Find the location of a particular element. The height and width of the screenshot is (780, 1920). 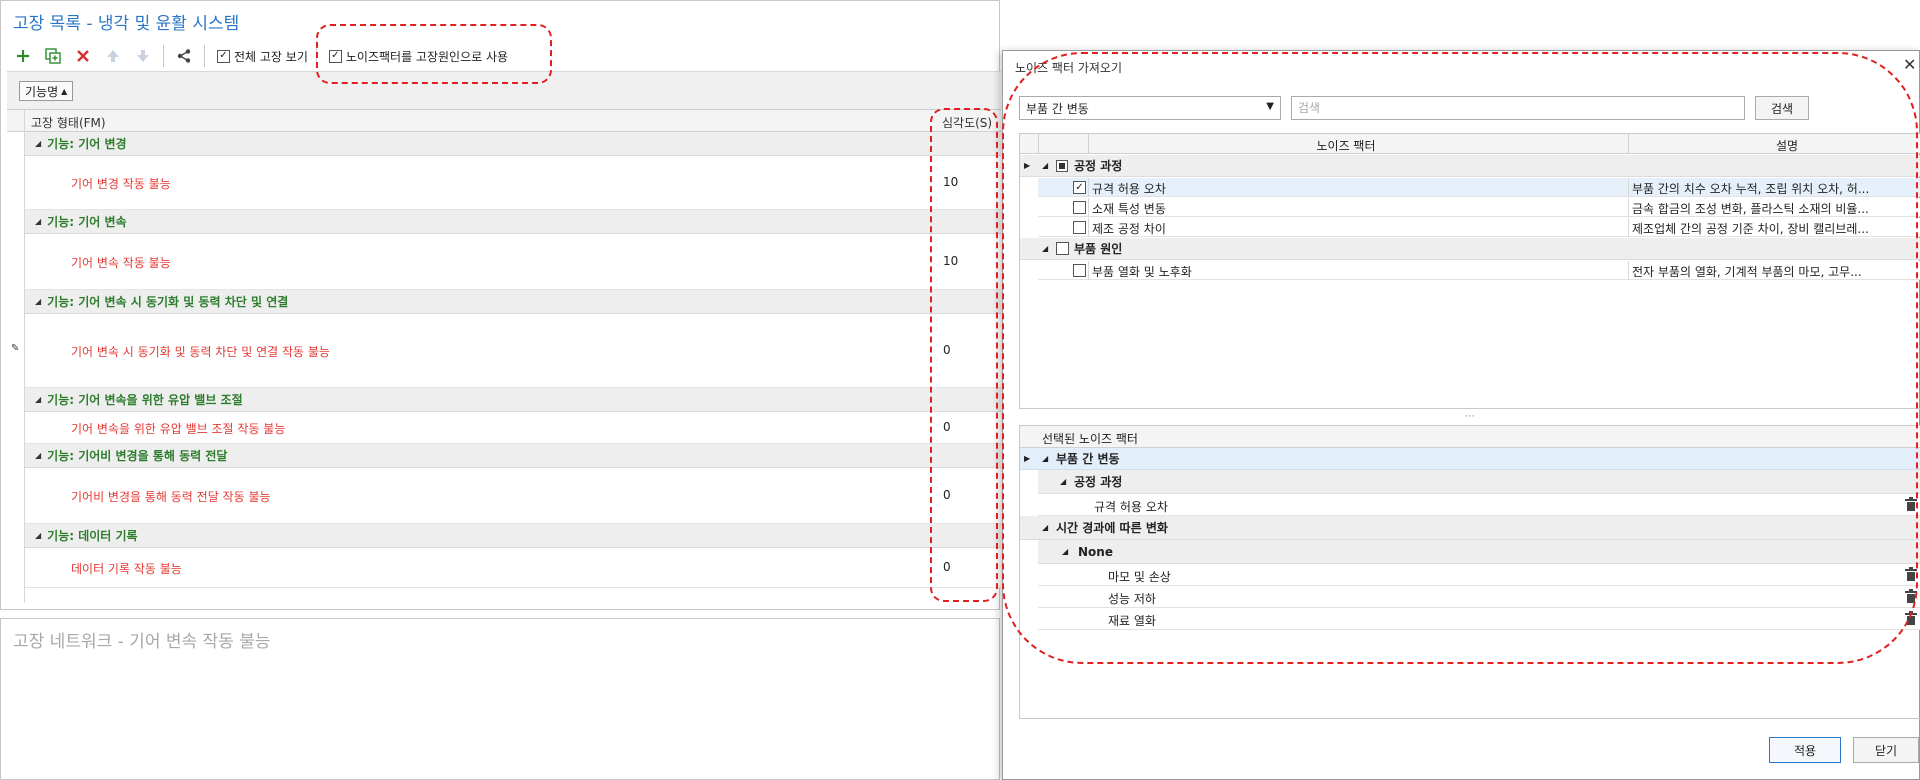

toolbar: ✓ 전체 고장 보기 ✓ 노이즈팩터를 고장원인으로 사용 is located at coordinates (259, 56).